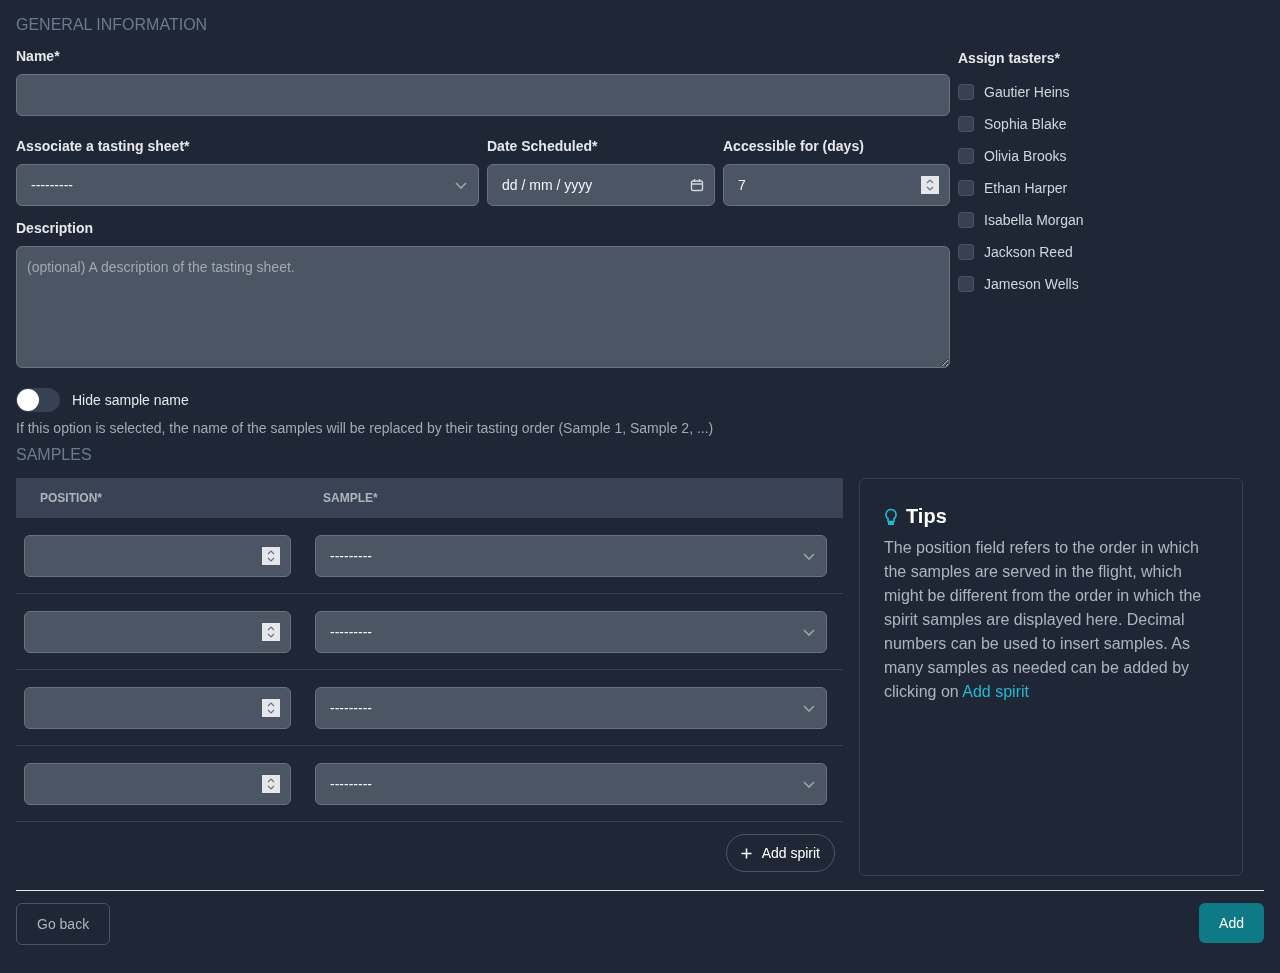 The width and height of the screenshot is (1280, 973). I want to click on name-field, so click(483, 95).